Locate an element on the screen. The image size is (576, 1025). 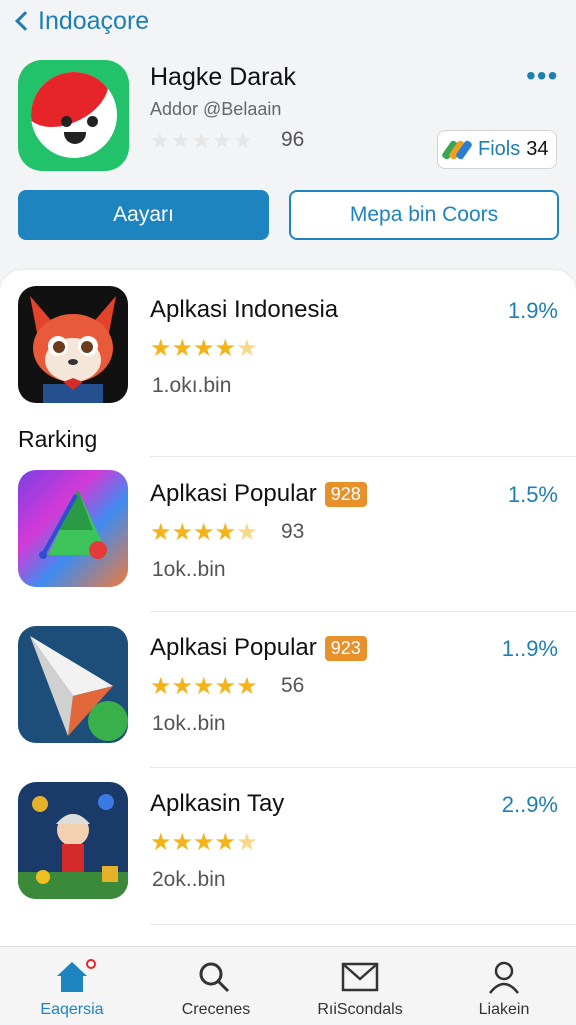
home-icon is located at coordinates (72, 977).